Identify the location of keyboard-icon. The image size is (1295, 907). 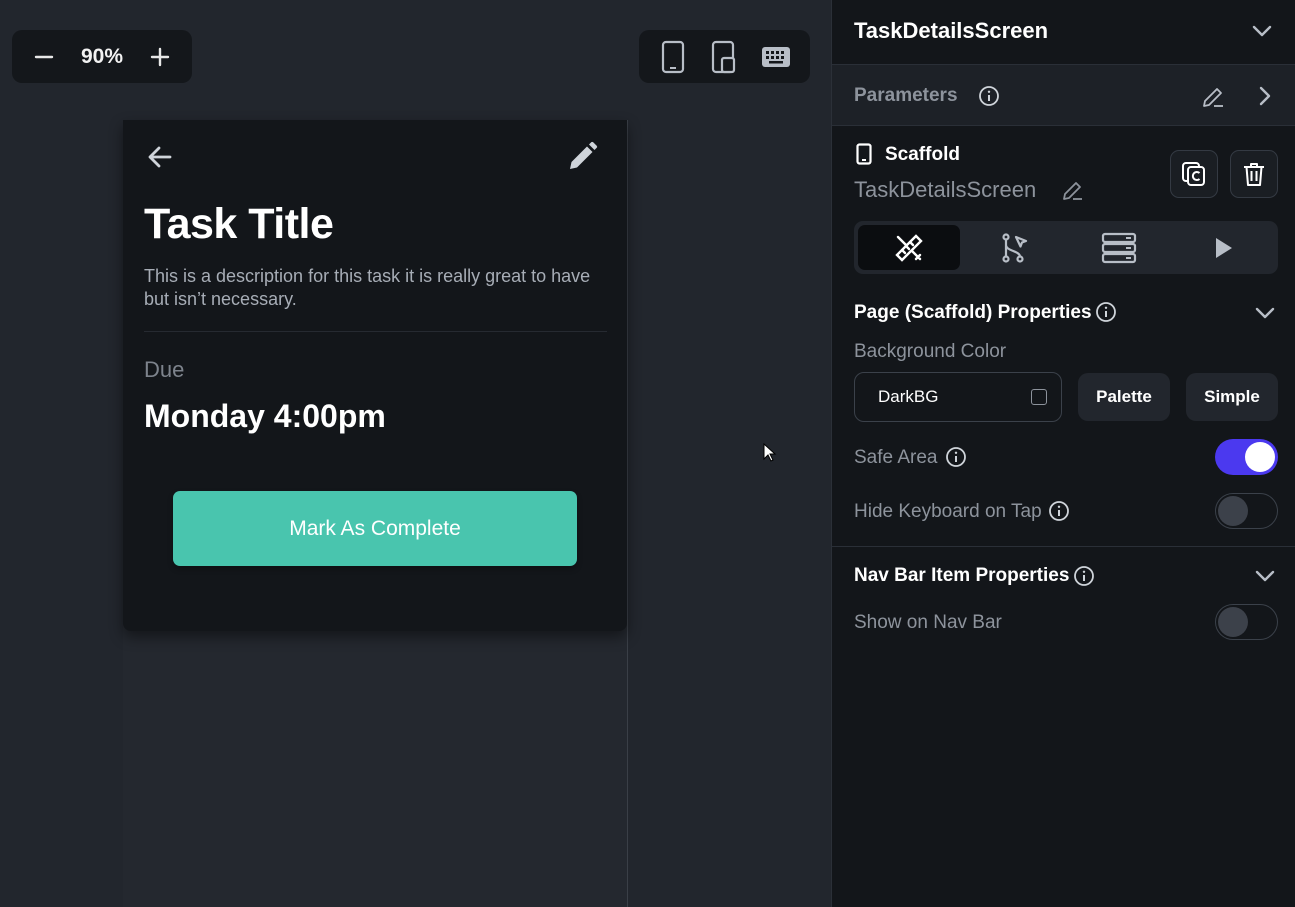
(776, 56).